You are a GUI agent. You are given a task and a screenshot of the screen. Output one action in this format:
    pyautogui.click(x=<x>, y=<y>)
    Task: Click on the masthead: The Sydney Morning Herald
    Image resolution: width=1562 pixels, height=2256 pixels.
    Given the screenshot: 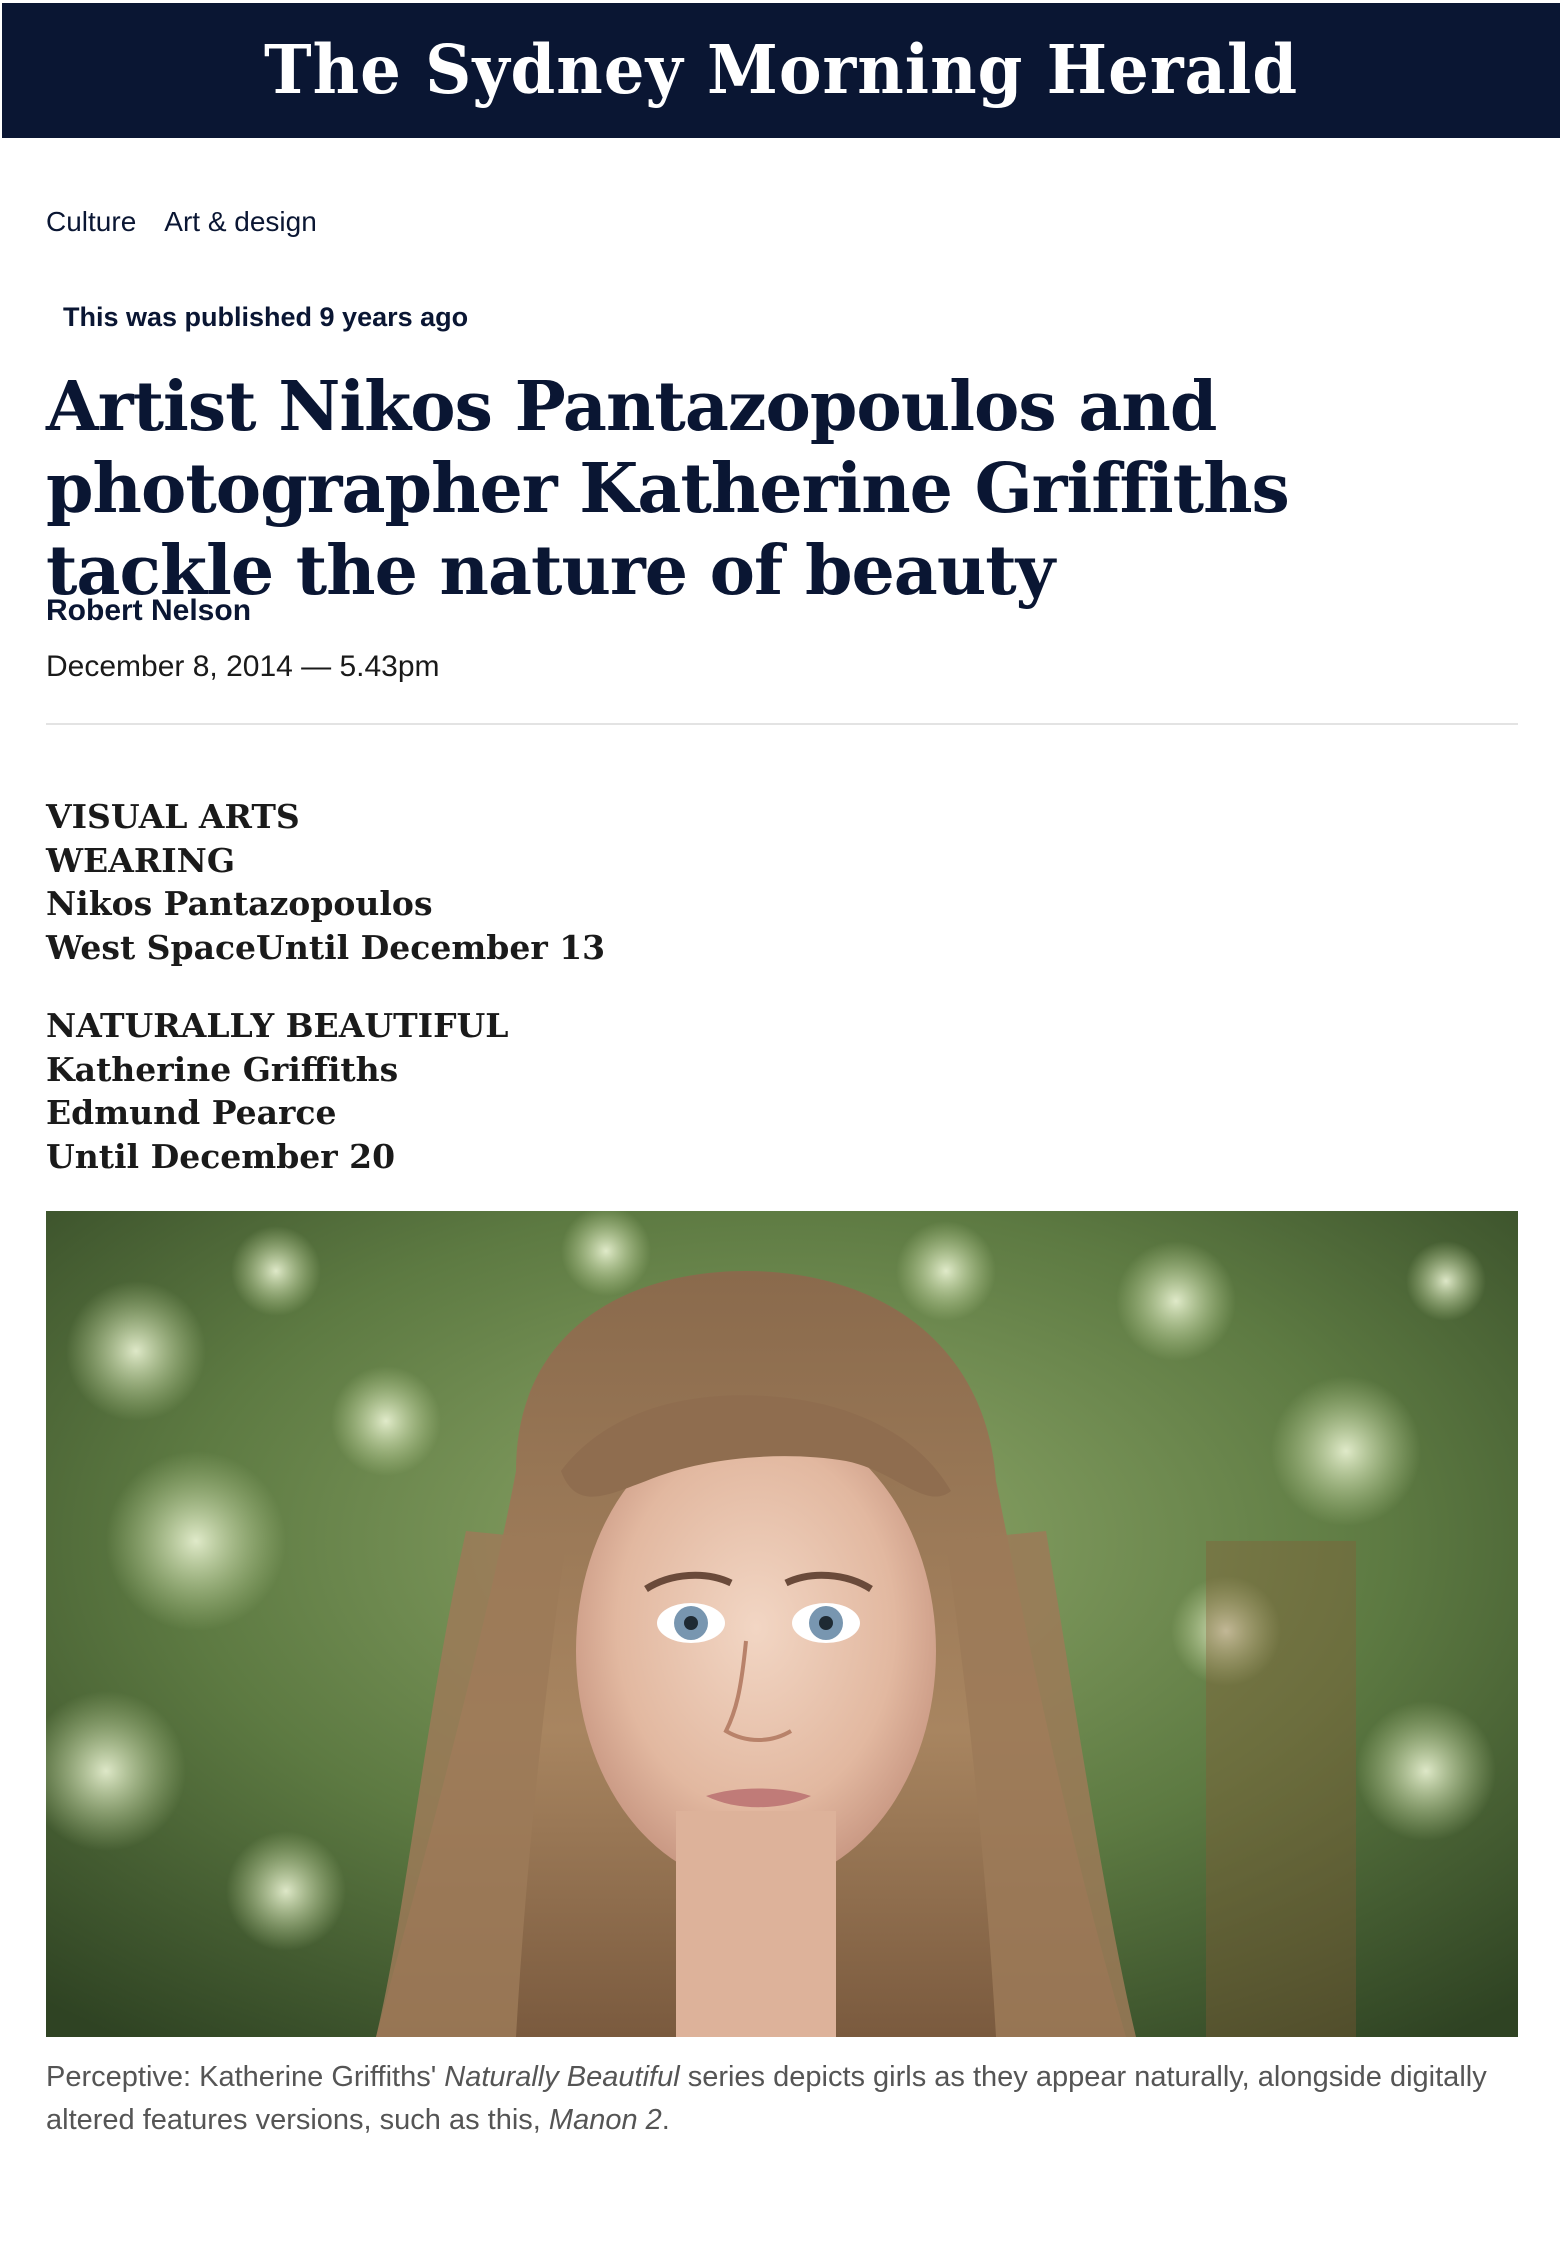 What is the action you would take?
    pyautogui.click(x=781, y=70)
    